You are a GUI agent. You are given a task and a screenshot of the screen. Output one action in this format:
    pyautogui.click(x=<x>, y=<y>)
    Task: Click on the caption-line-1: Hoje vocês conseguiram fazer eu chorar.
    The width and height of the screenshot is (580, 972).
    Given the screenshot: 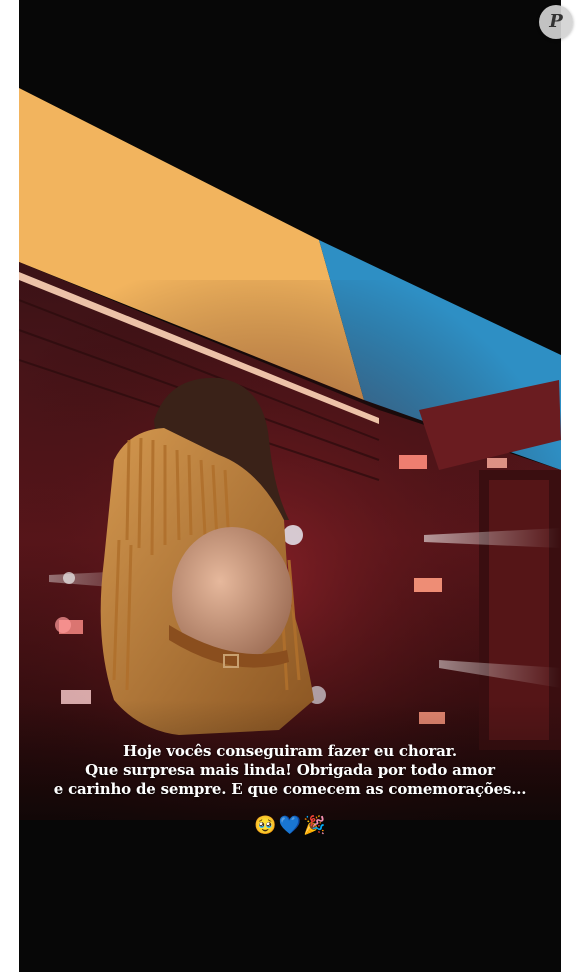 What is the action you would take?
    pyautogui.click(x=290, y=751)
    